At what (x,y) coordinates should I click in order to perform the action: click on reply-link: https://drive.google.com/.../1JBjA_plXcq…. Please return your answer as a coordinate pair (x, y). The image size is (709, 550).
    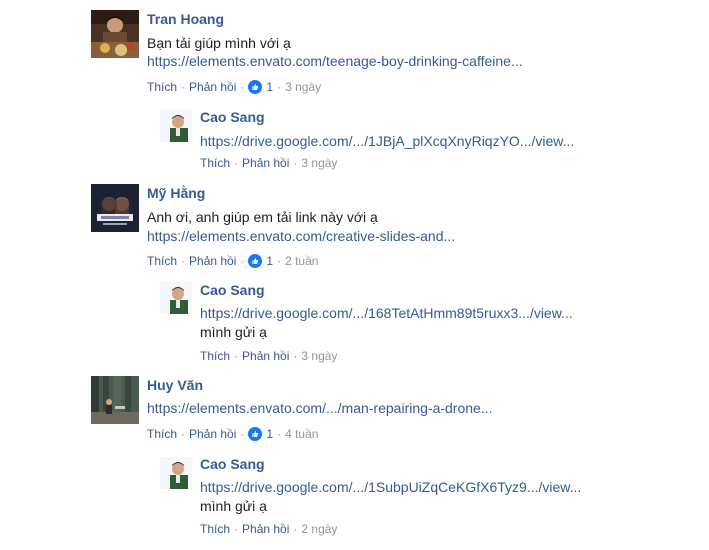
    Looking at the image, I should click on (387, 141).